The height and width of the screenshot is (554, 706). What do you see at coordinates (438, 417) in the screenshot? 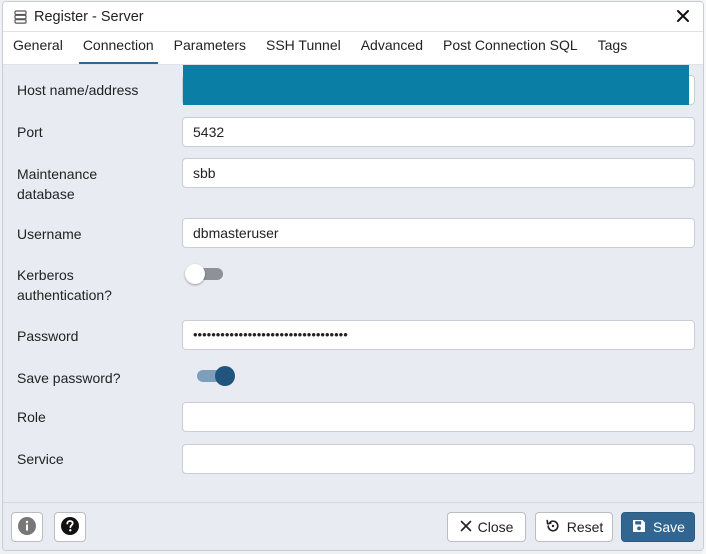
I see `role-input` at bounding box center [438, 417].